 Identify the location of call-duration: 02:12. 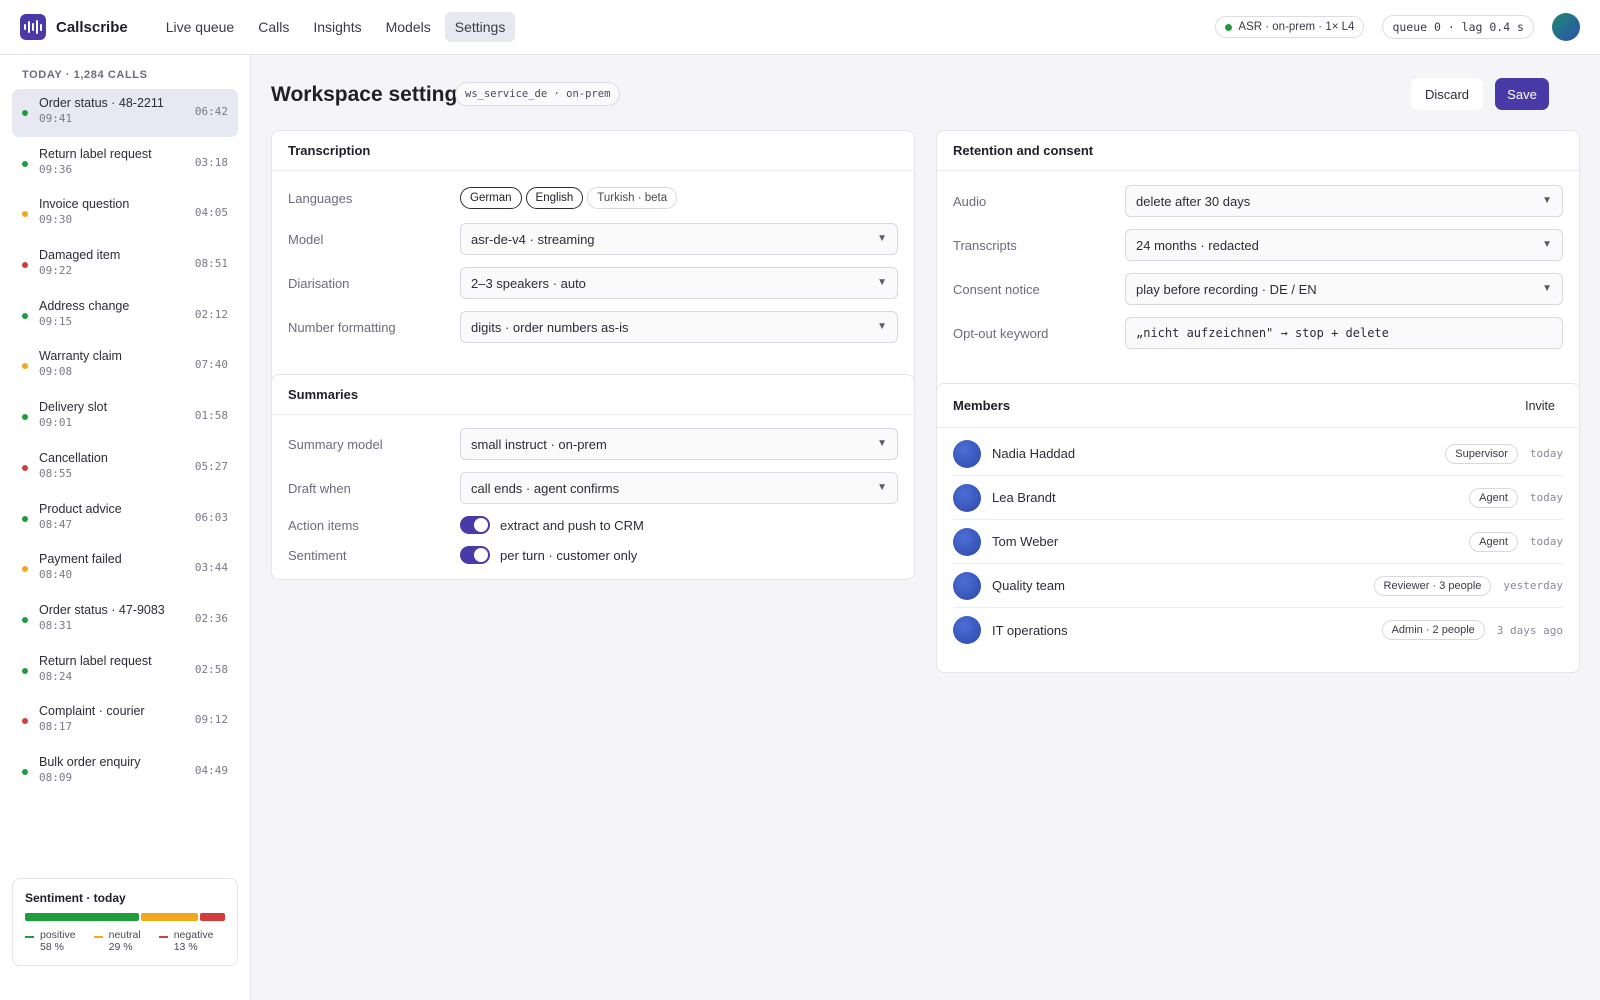
(211, 314).